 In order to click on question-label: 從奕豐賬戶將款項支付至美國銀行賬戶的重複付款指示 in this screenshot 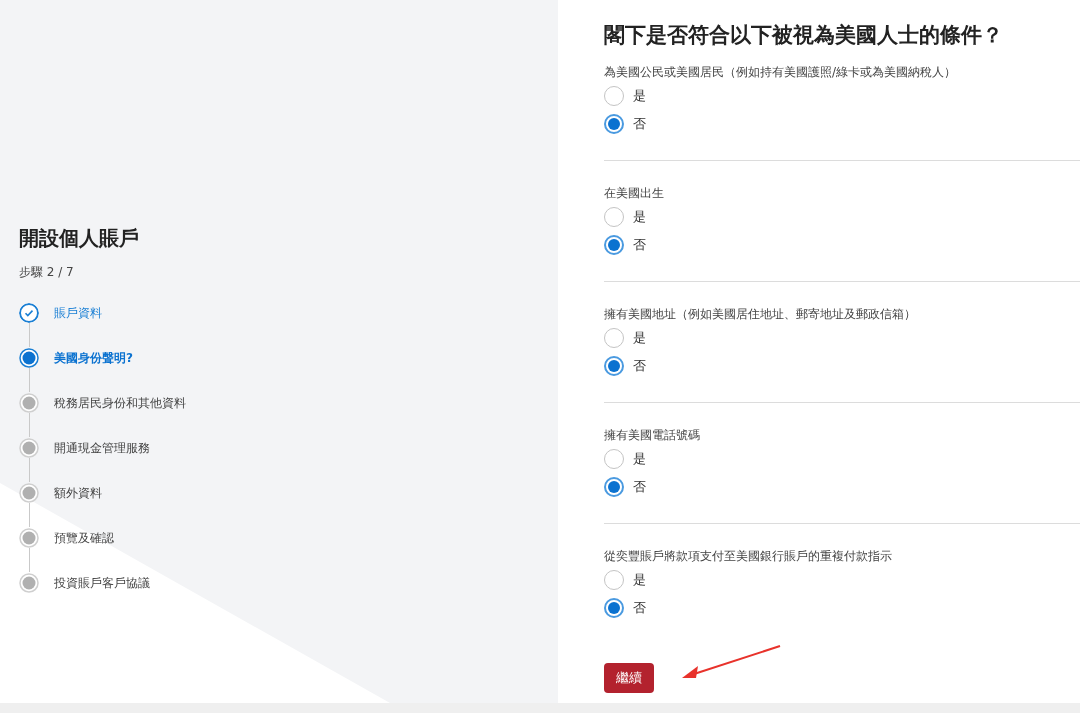, I will do `click(748, 556)`.